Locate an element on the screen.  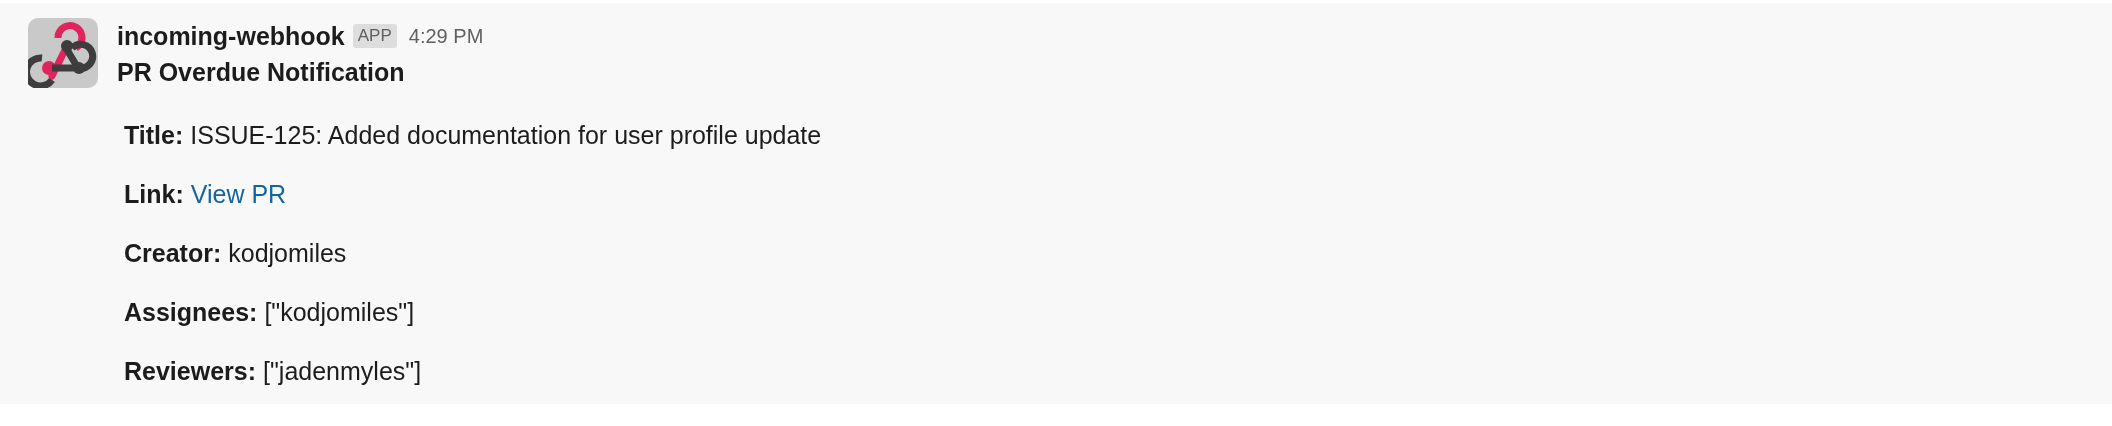
webhook-icon is located at coordinates (63, 53).